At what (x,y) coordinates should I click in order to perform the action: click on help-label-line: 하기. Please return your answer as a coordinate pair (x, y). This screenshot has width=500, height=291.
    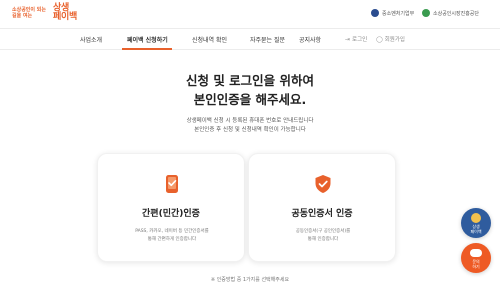
    Looking at the image, I should click on (476, 266).